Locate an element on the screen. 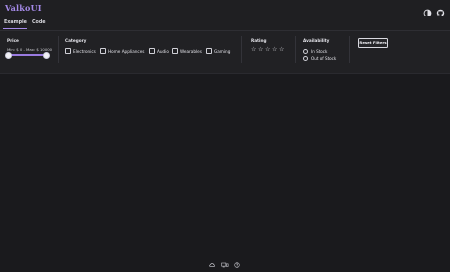 The width and height of the screenshot is (450, 272). reset-filters-button: Reset Filters is located at coordinates (373, 43).